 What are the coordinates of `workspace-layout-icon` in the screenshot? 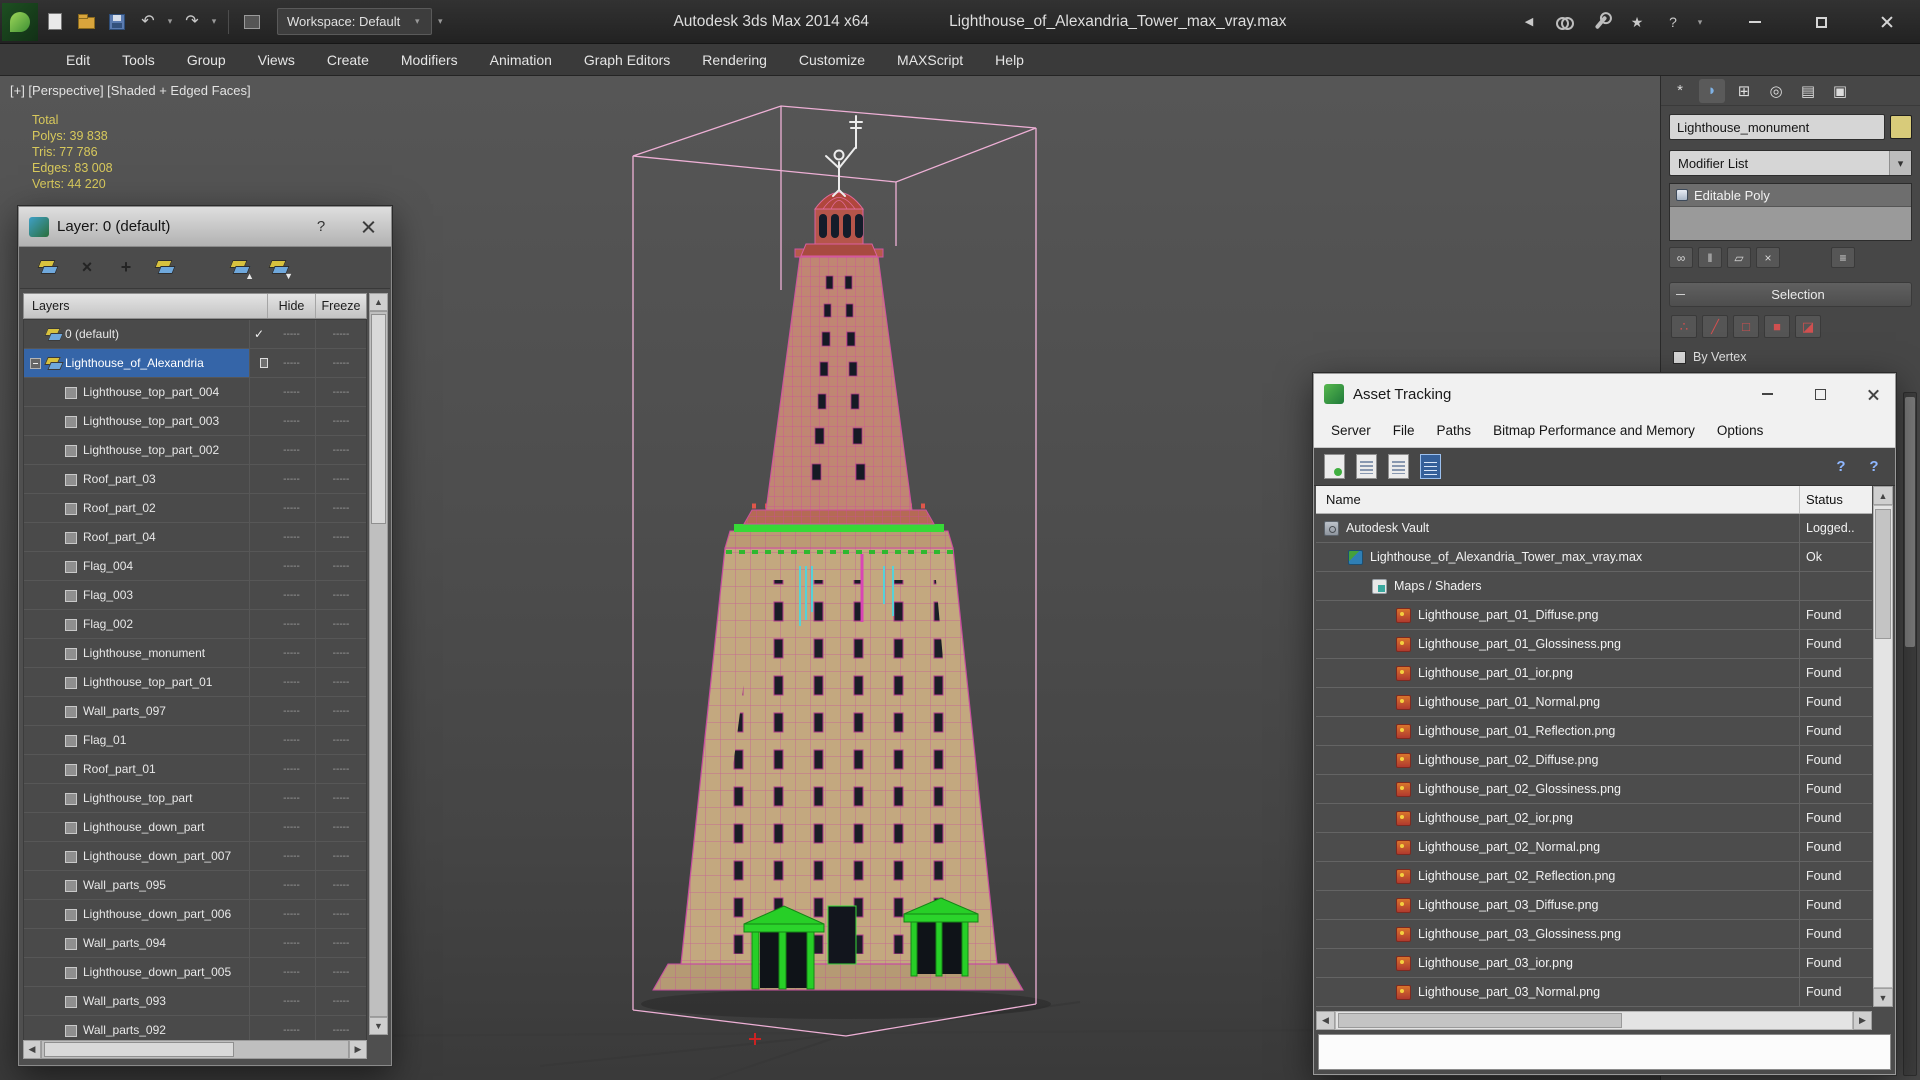 It's located at (252, 22).